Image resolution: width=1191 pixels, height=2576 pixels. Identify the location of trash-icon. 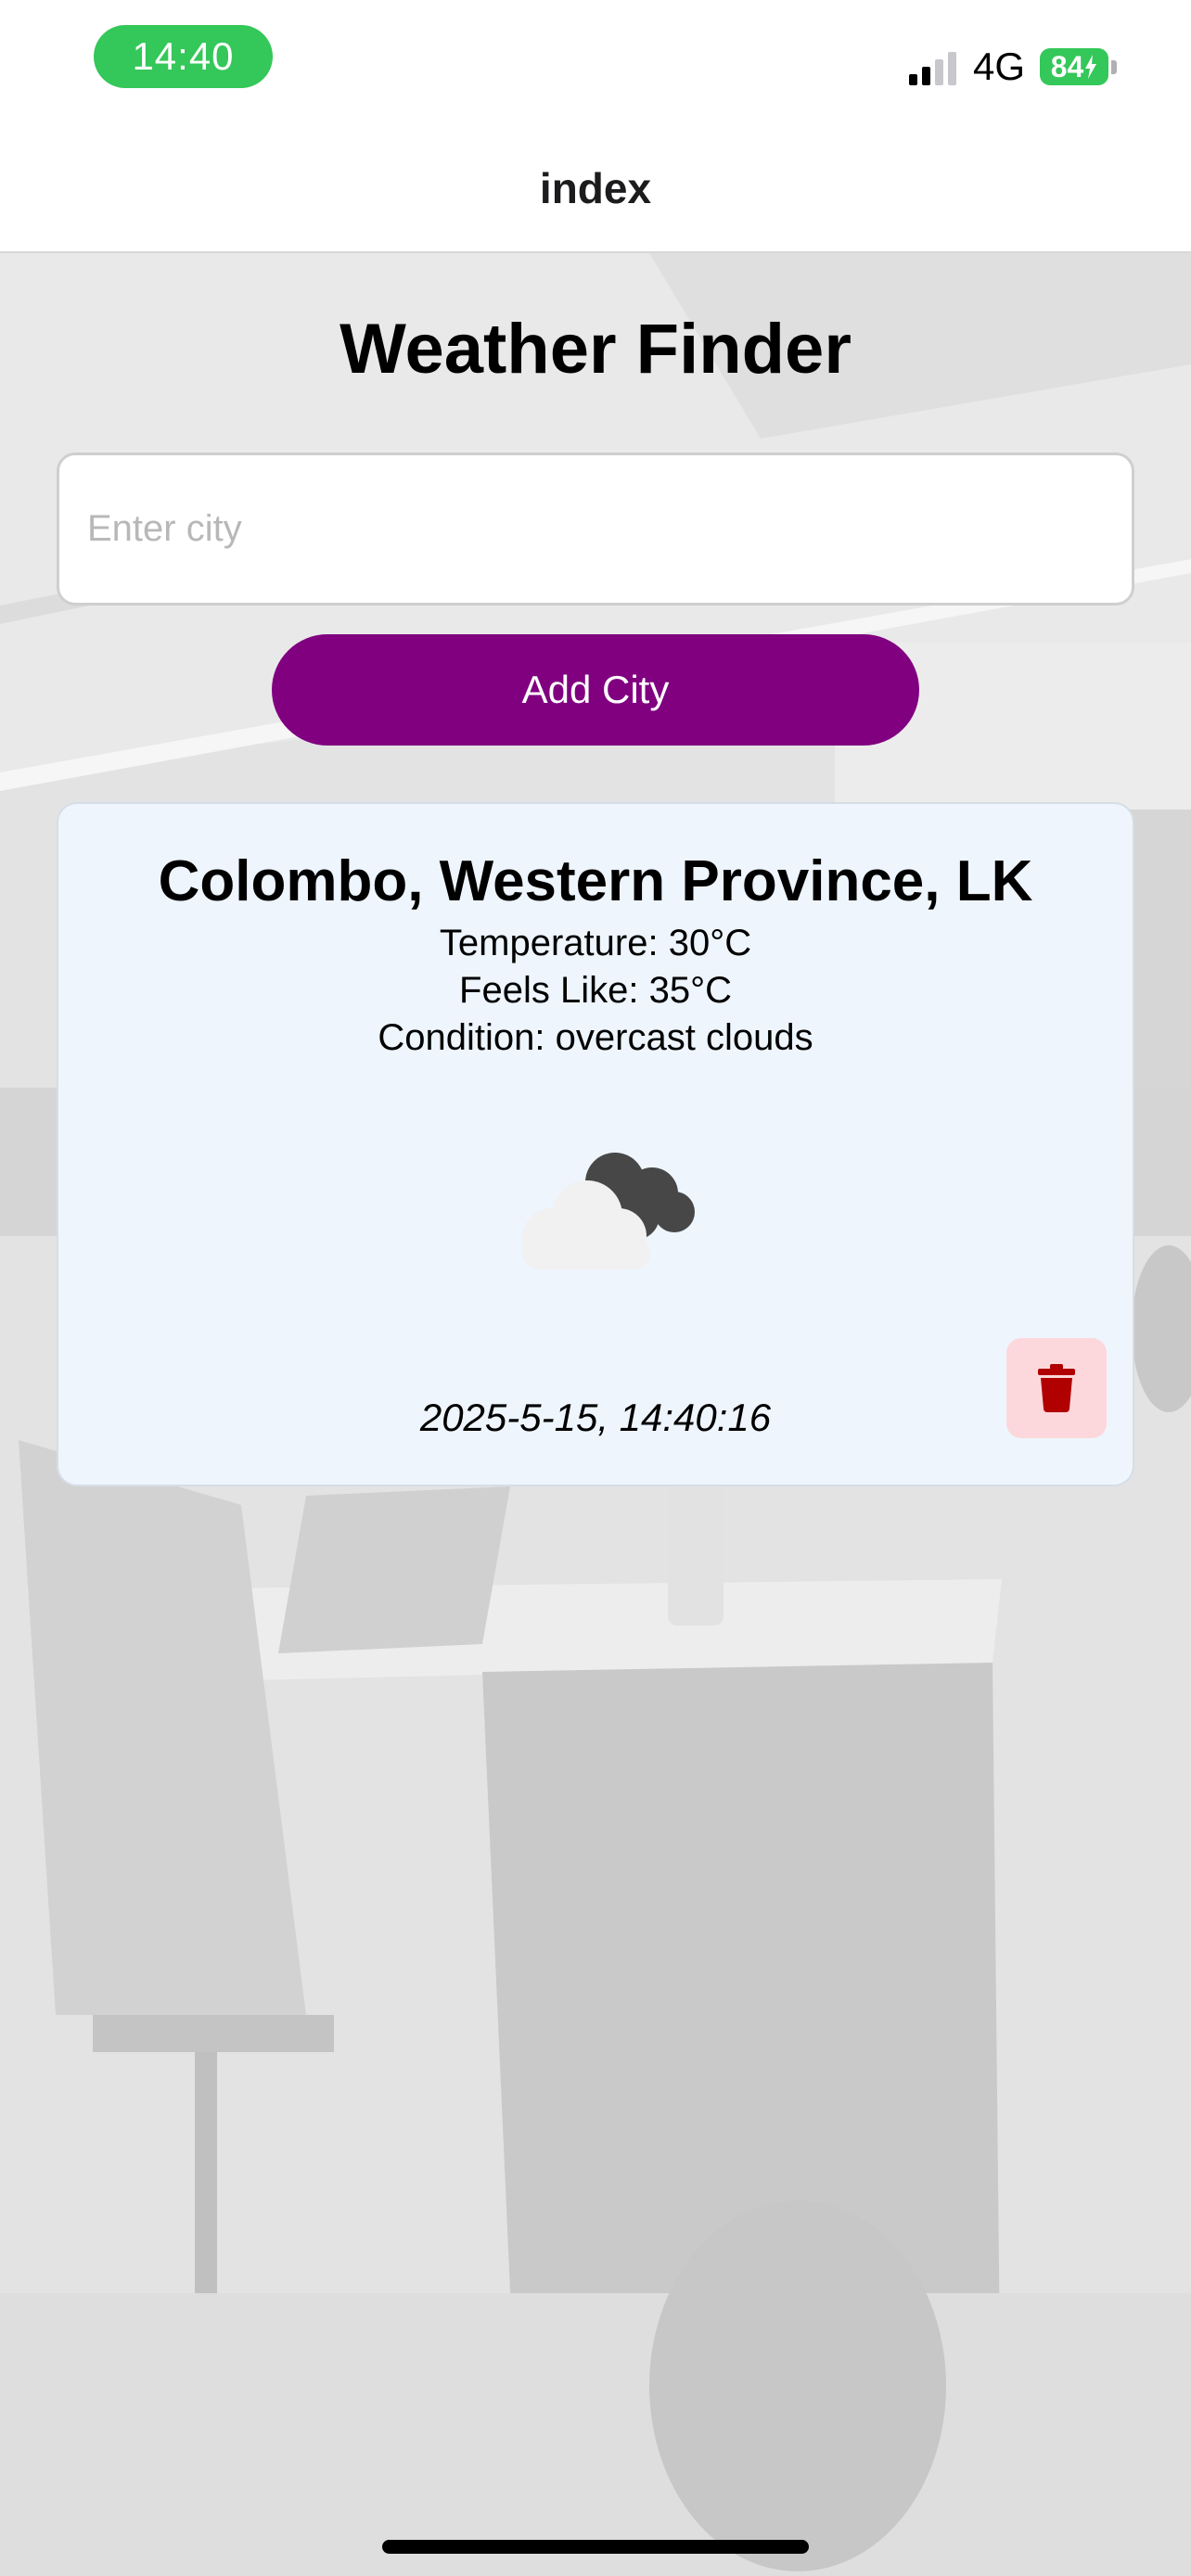
(1056, 1388).